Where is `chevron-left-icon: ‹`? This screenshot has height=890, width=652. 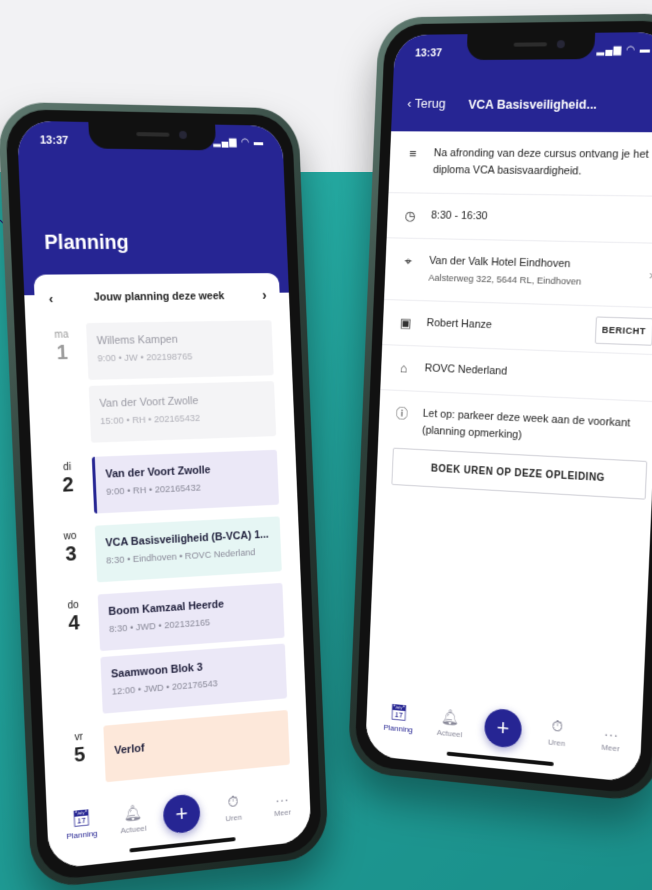 chevron-left-icon: ‹ is located at coordinates (409, 103).